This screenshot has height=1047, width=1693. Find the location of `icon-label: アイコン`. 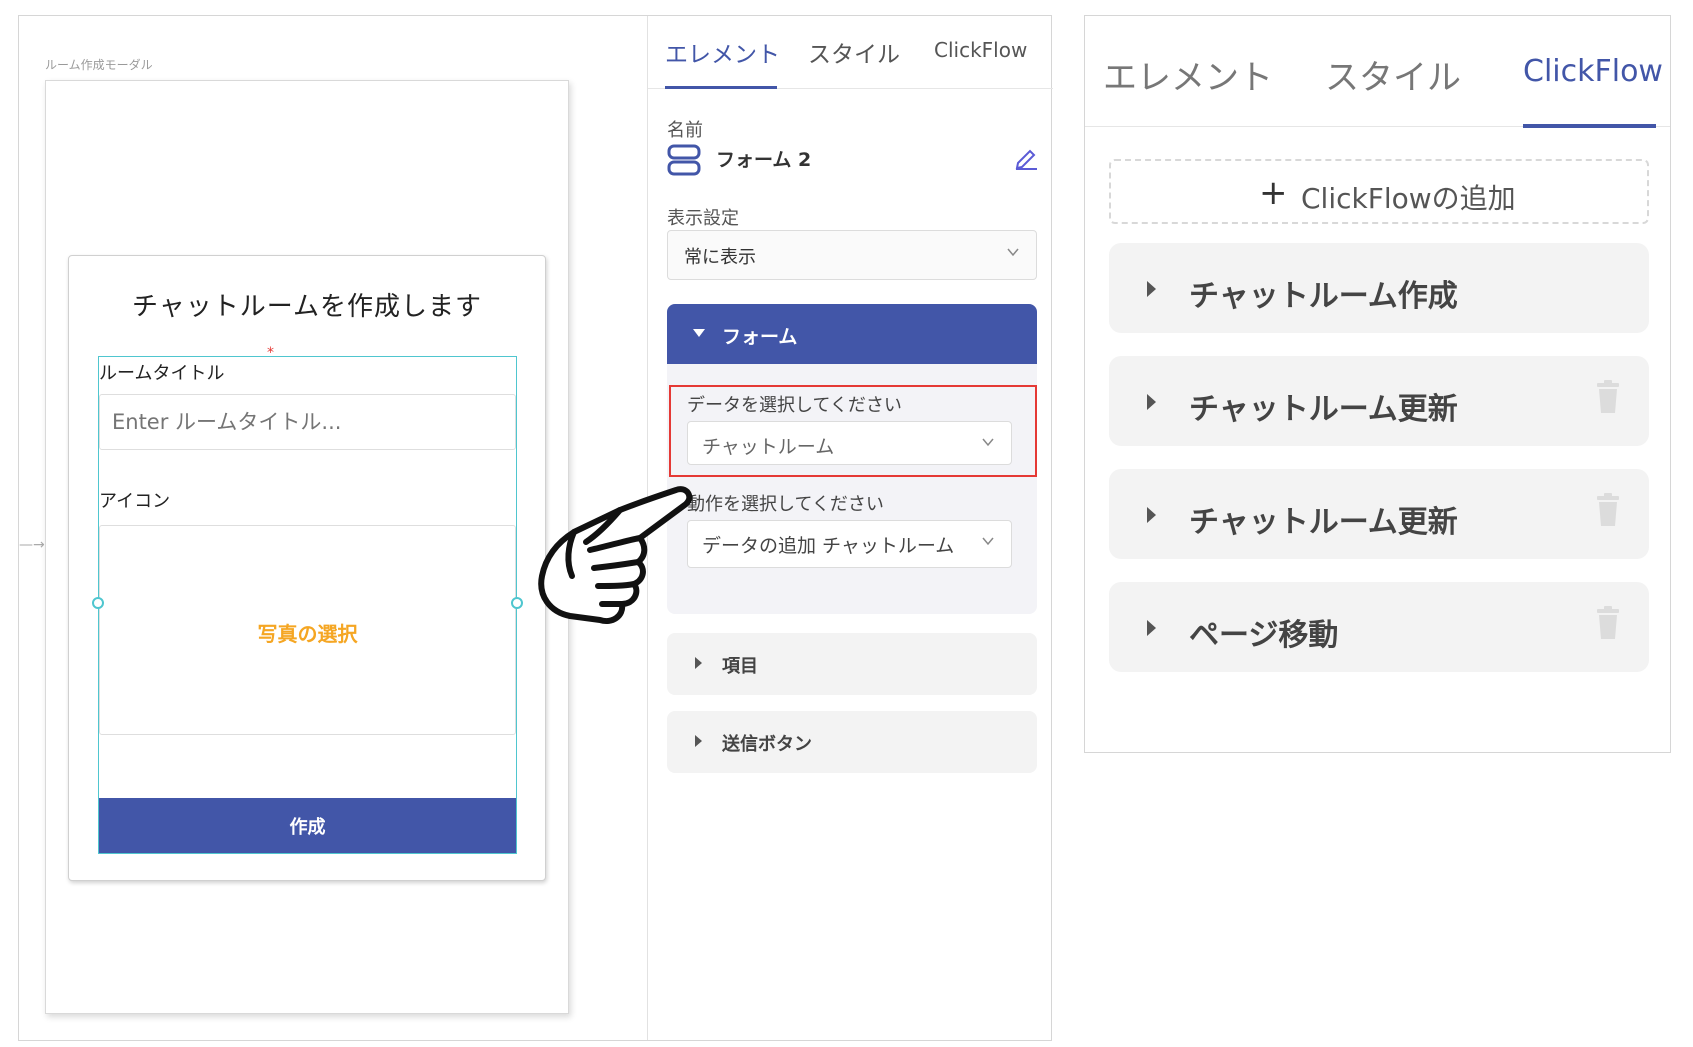

icon-label: アイコン is located at coordinates (135, 501).